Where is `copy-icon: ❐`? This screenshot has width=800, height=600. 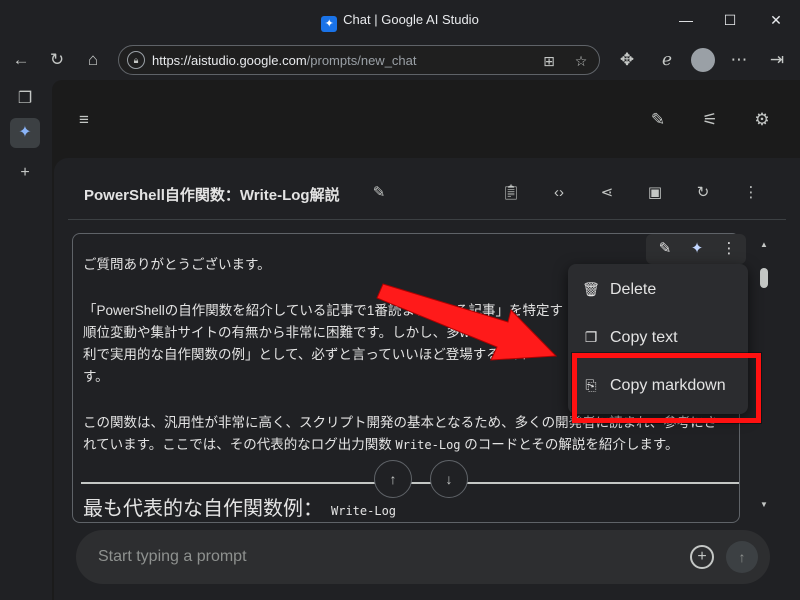
copy-icon: ❐ is located at coordinates (591, 337).